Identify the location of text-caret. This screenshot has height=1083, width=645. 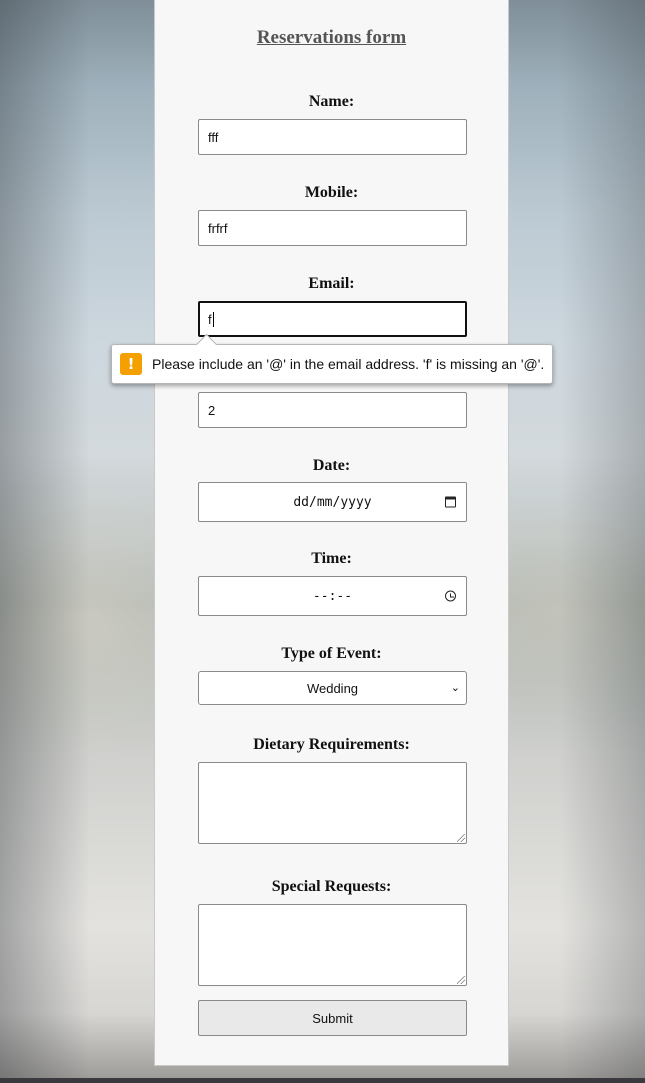
(213, 319).